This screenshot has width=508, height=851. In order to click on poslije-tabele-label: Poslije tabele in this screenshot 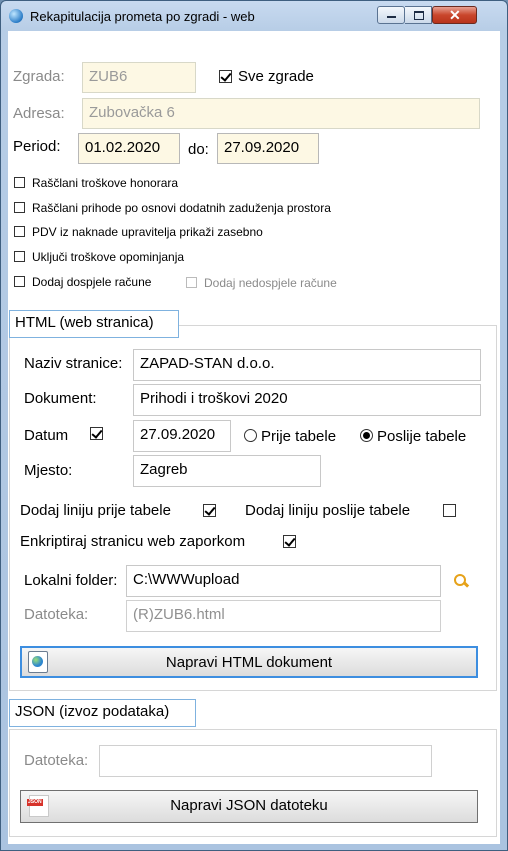, I will do `click(422, 436)`.